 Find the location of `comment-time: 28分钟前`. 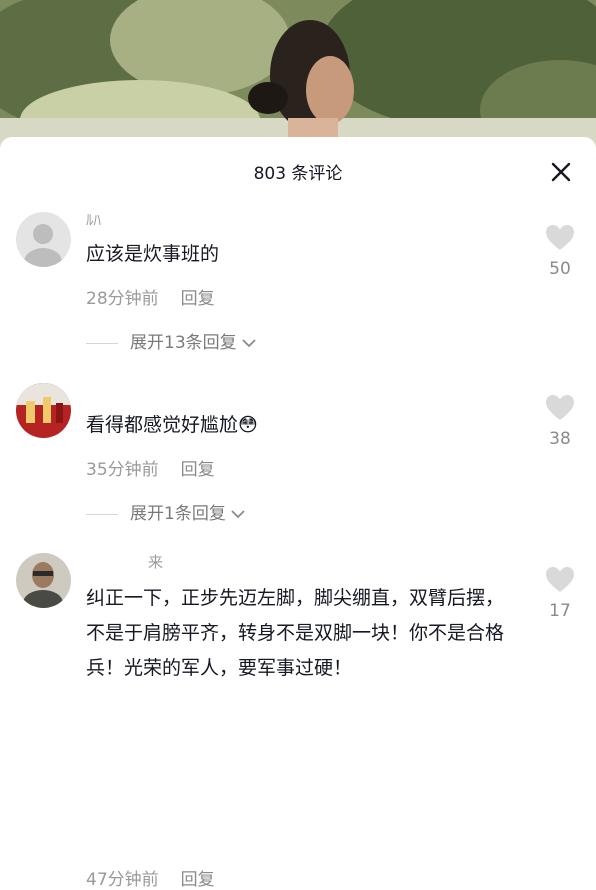

comment-time: 28分钟前 is located at coordinates (122, 299).